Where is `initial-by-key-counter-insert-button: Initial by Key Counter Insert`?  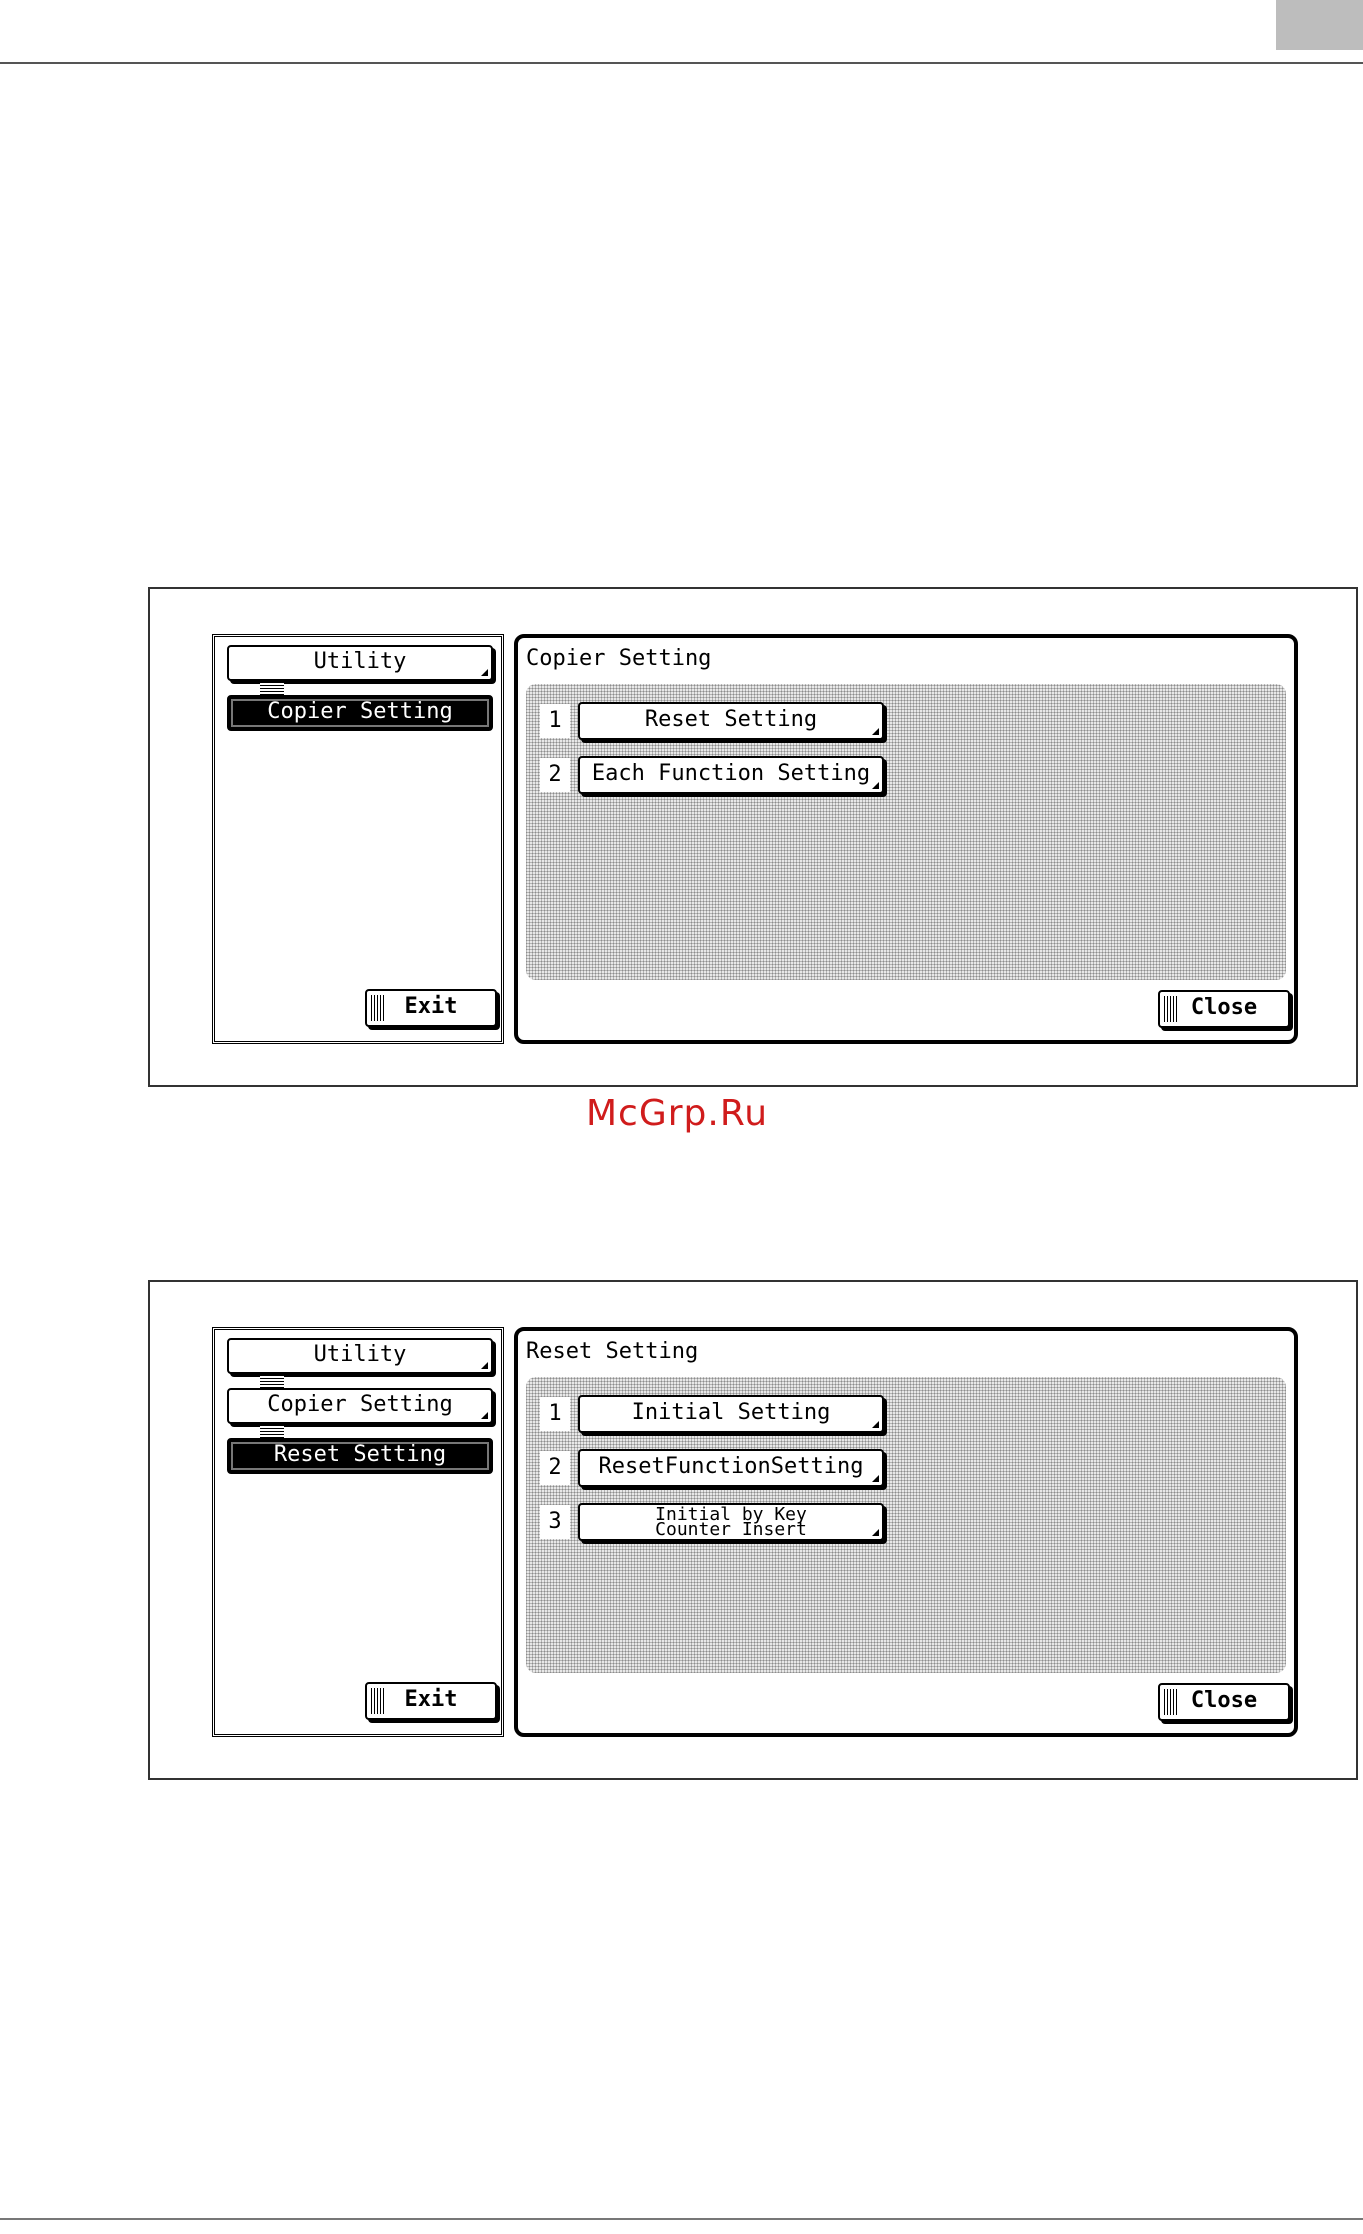
initial-by-key-counter-insert-button: Initial by Key Counter Insert is located at coordinates (731, 1522).